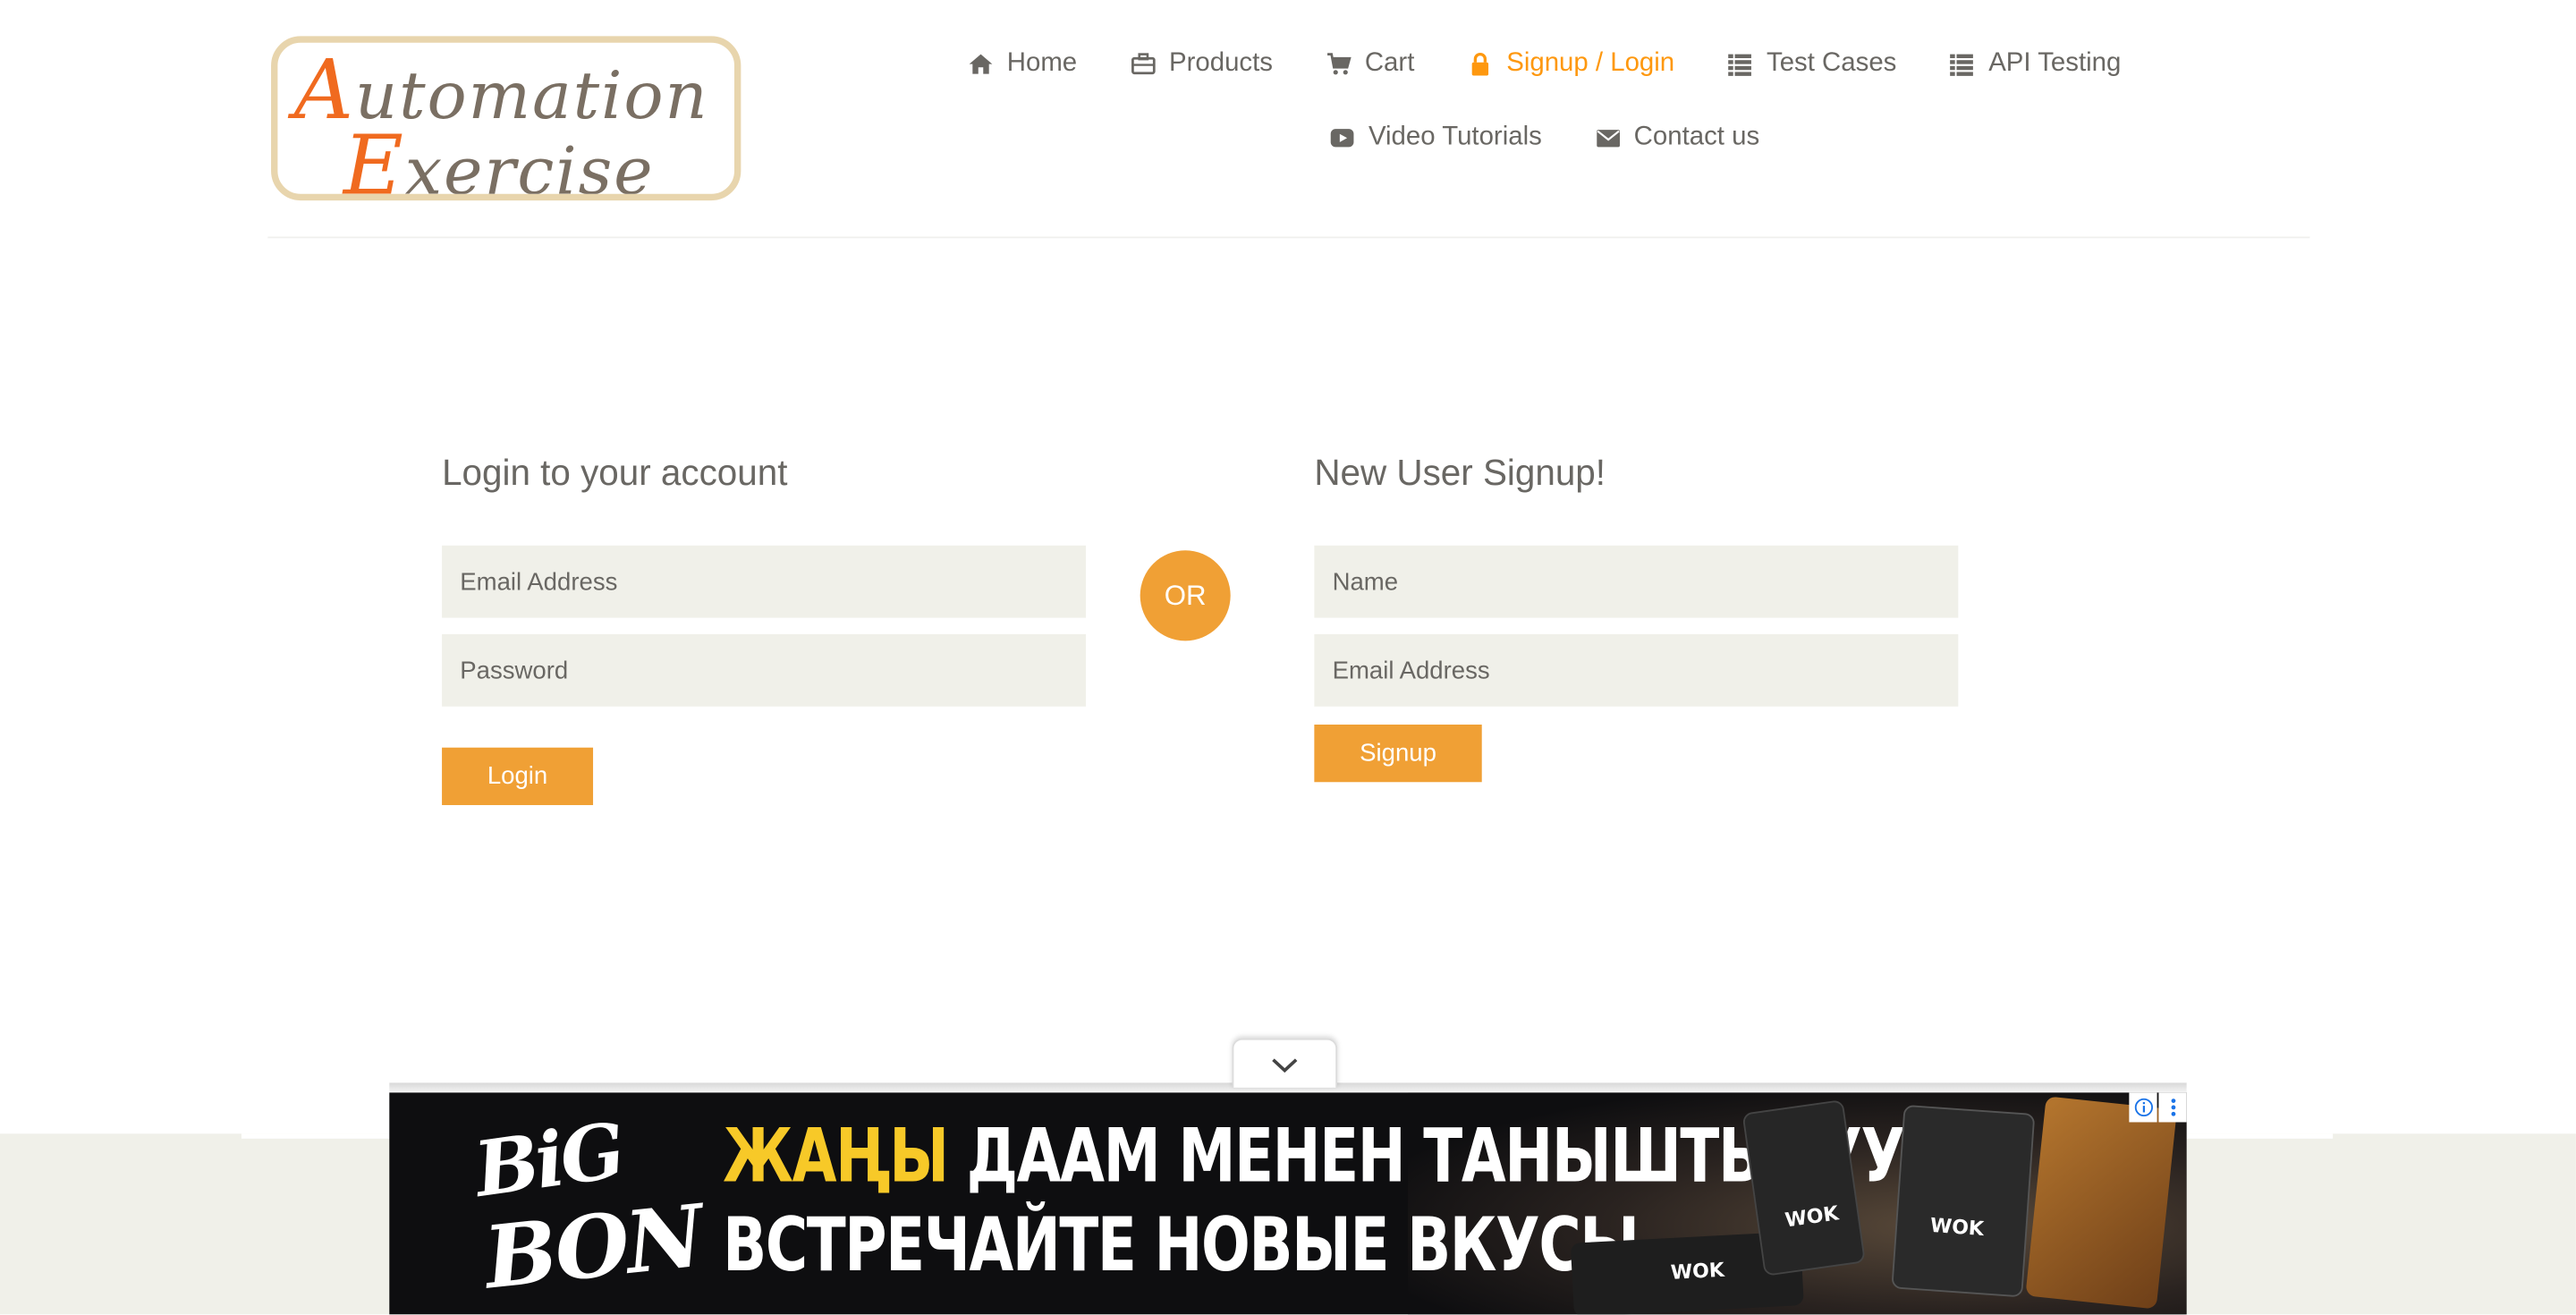  I want to click on signup-name-input, so click(1636, 581).